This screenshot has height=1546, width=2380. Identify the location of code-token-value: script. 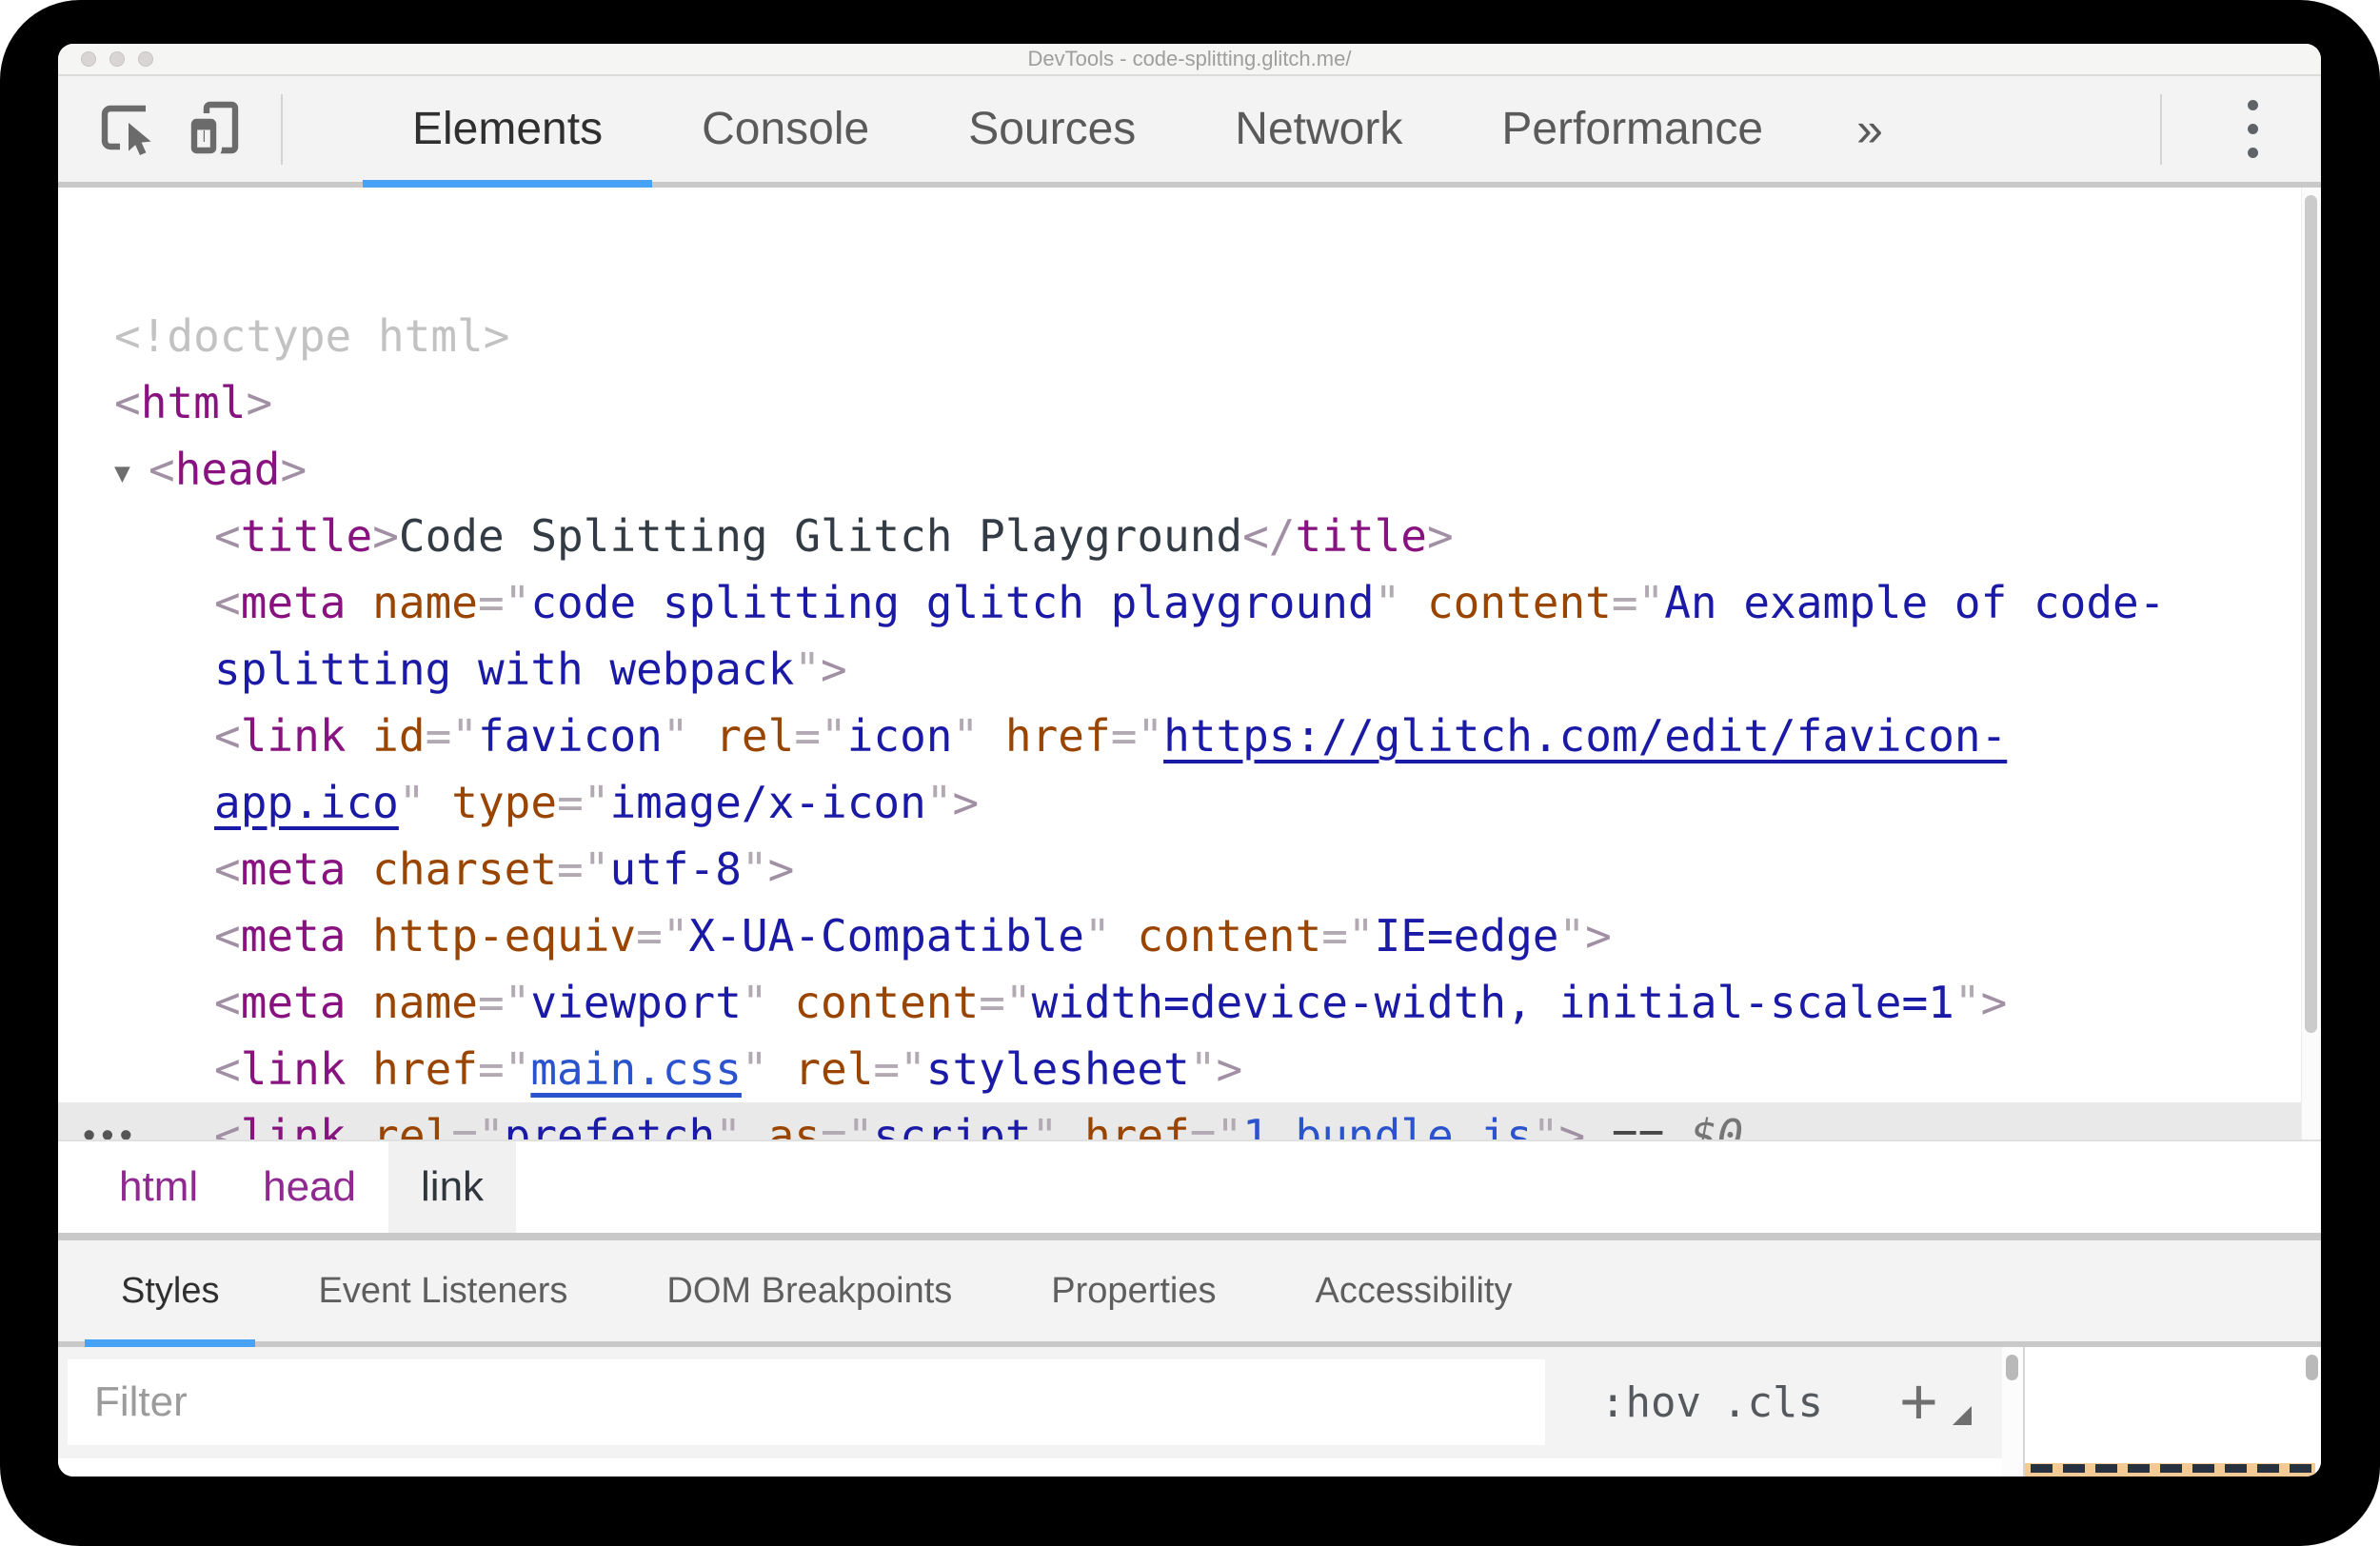
(952, 1125).